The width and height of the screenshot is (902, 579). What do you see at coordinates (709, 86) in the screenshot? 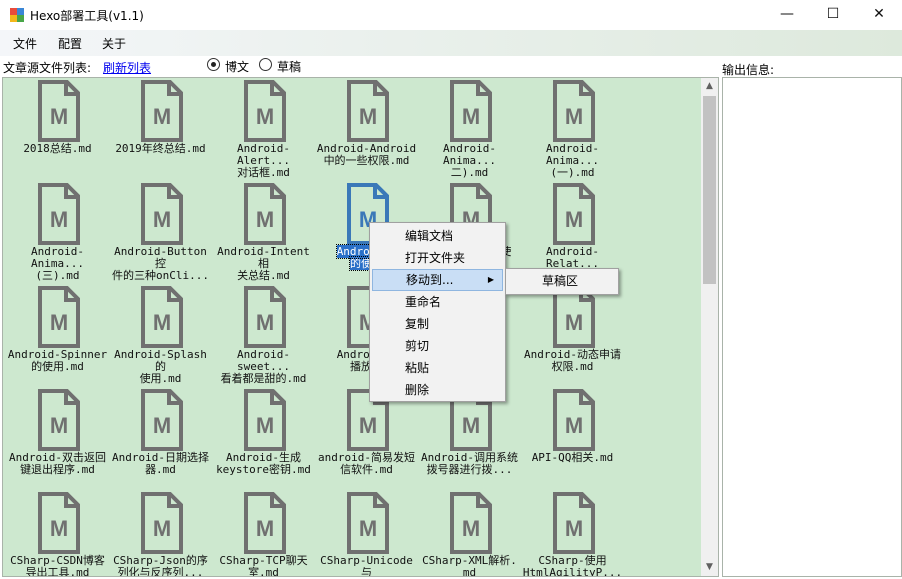
I see `scroll-up-arrow-icon: ▲` at bounding box center [709, 86].